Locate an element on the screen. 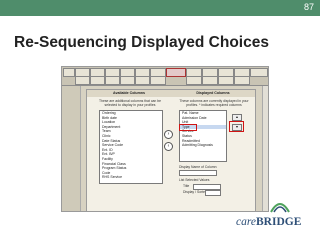 The image size is (320, 240). list-item: RHS Service is located at coordinates (131, 177).